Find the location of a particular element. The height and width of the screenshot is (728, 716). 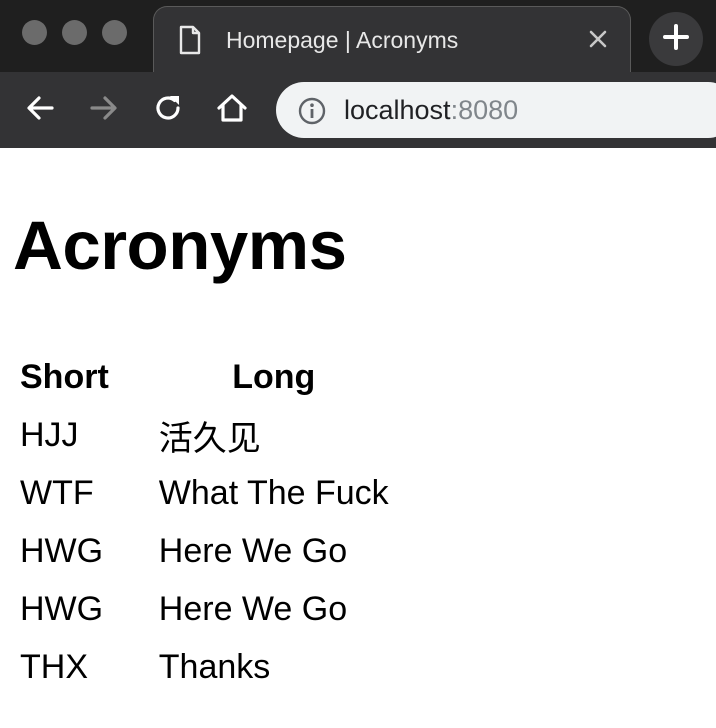

minimize-window-button is located at coordinates (74, 32).